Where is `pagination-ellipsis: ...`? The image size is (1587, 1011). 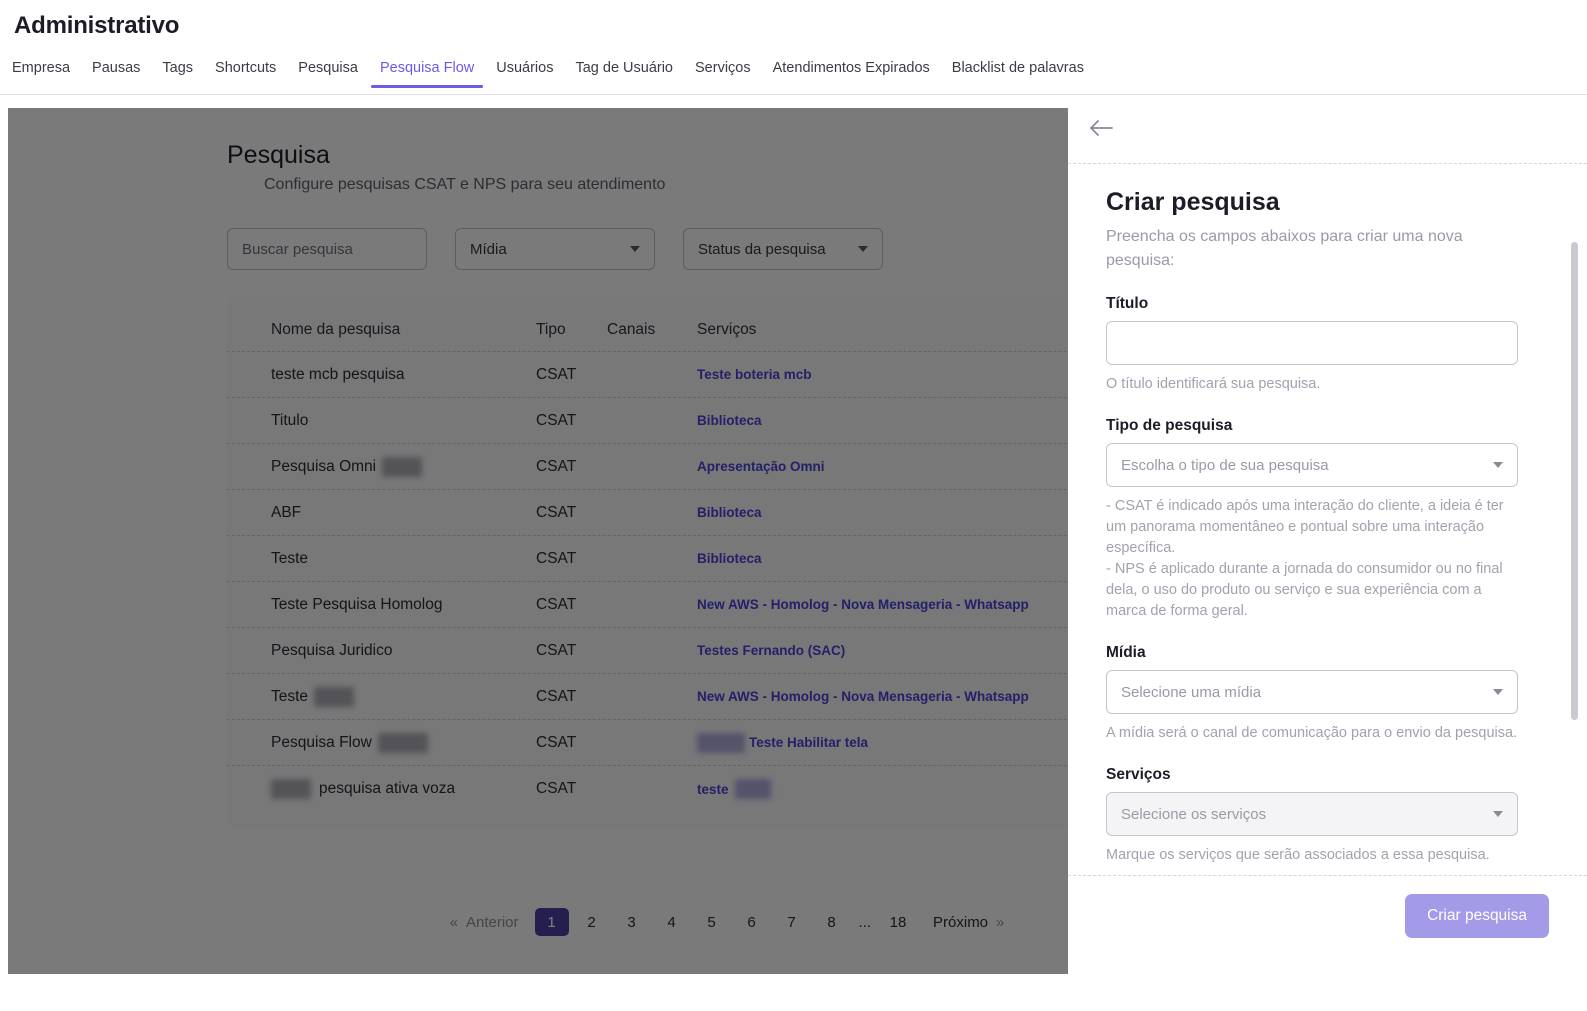
pagination-ellipsis: ... is located at coordinates (865, 922).